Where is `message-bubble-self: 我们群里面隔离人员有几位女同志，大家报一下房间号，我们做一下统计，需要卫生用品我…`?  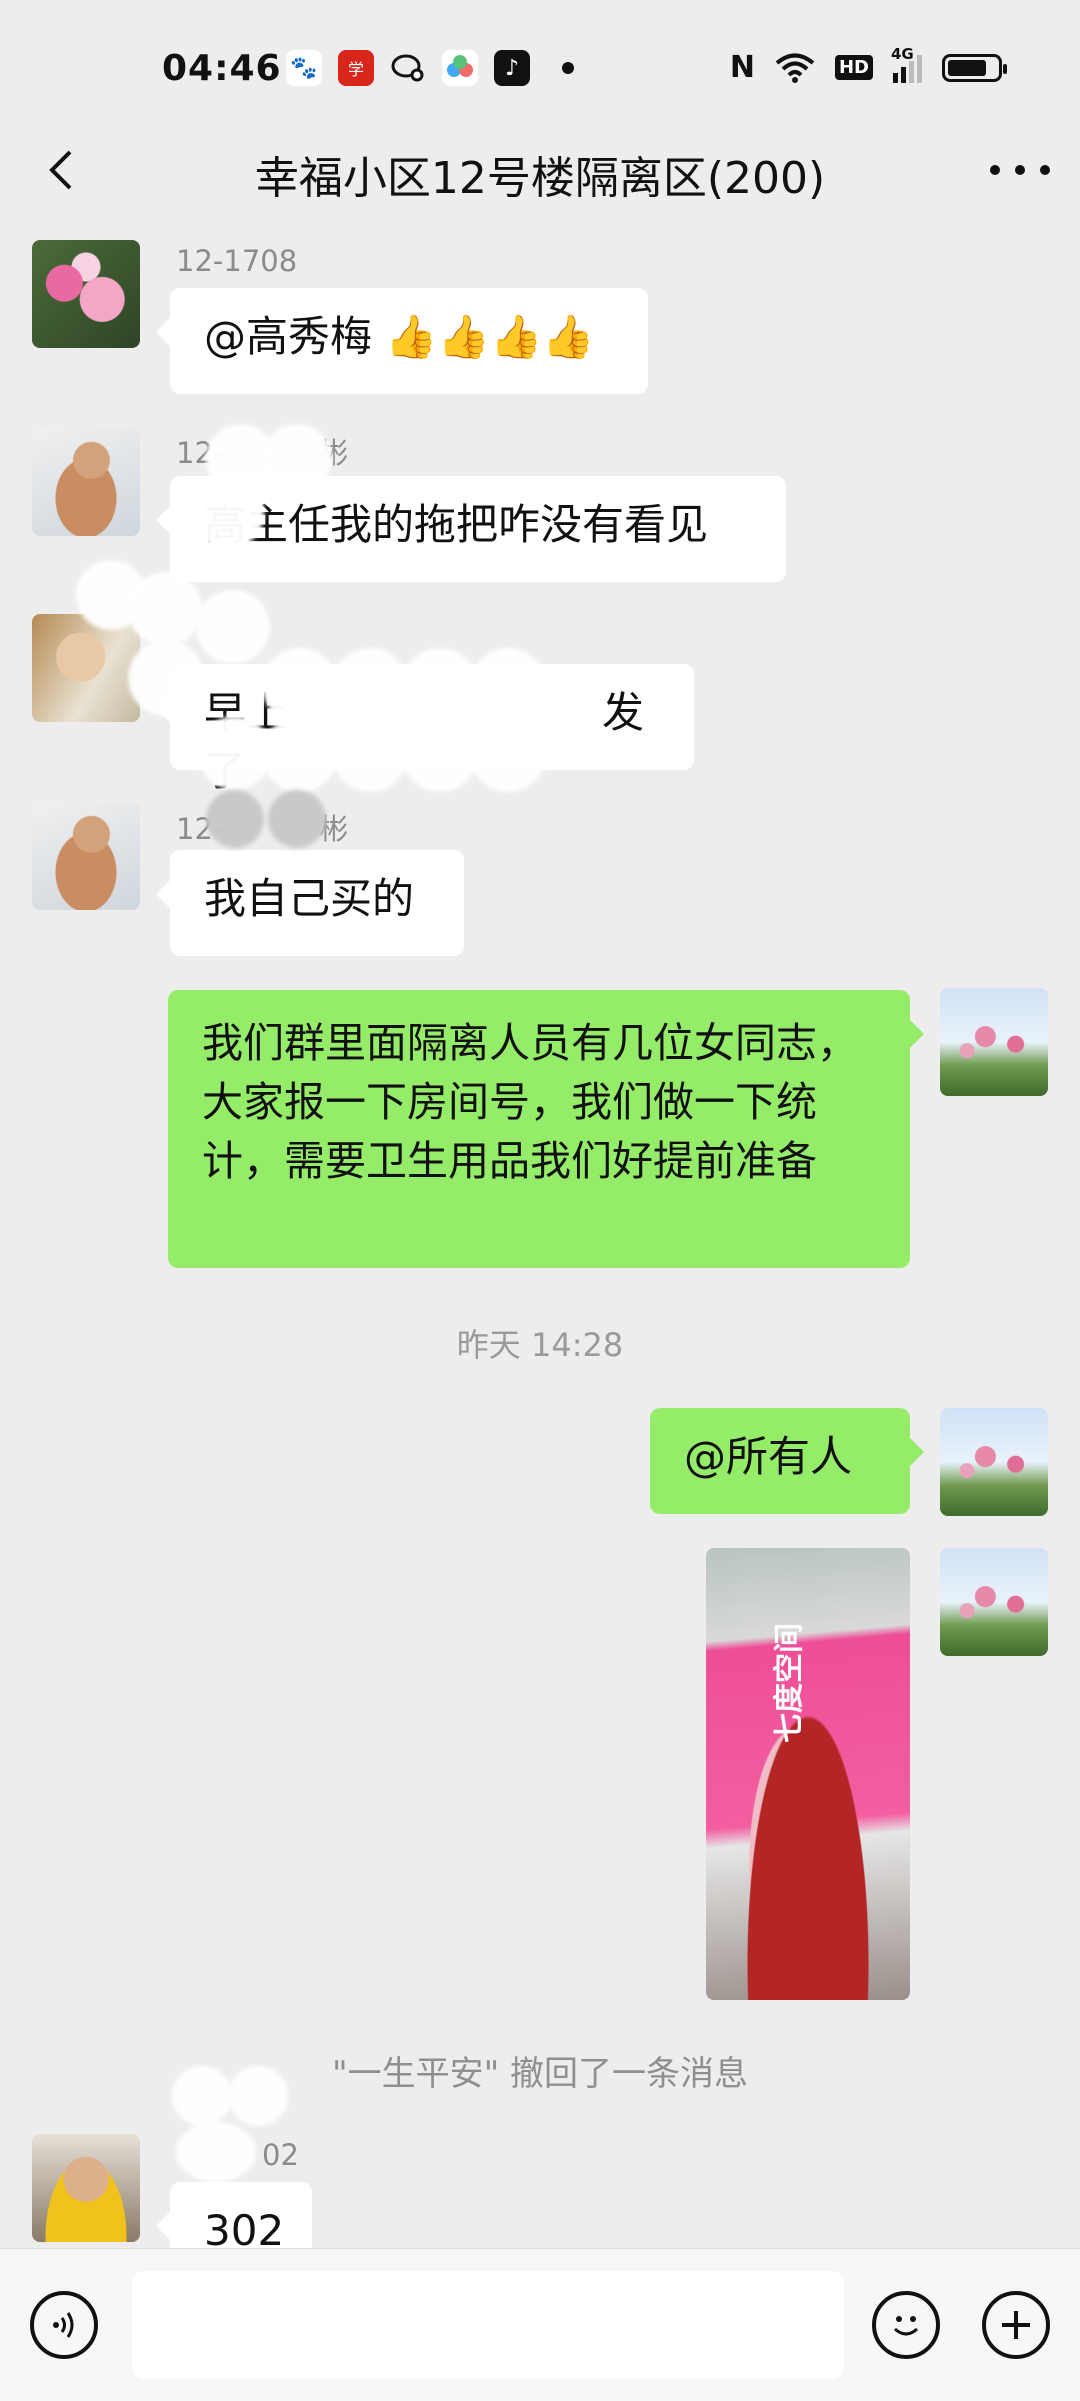 message-bubble-self: 我们群里面隔离人员有几位女同志，大家报一下房间号，我们做一下统计，需要卫生用品我… is located at coordinates (546, 1129).